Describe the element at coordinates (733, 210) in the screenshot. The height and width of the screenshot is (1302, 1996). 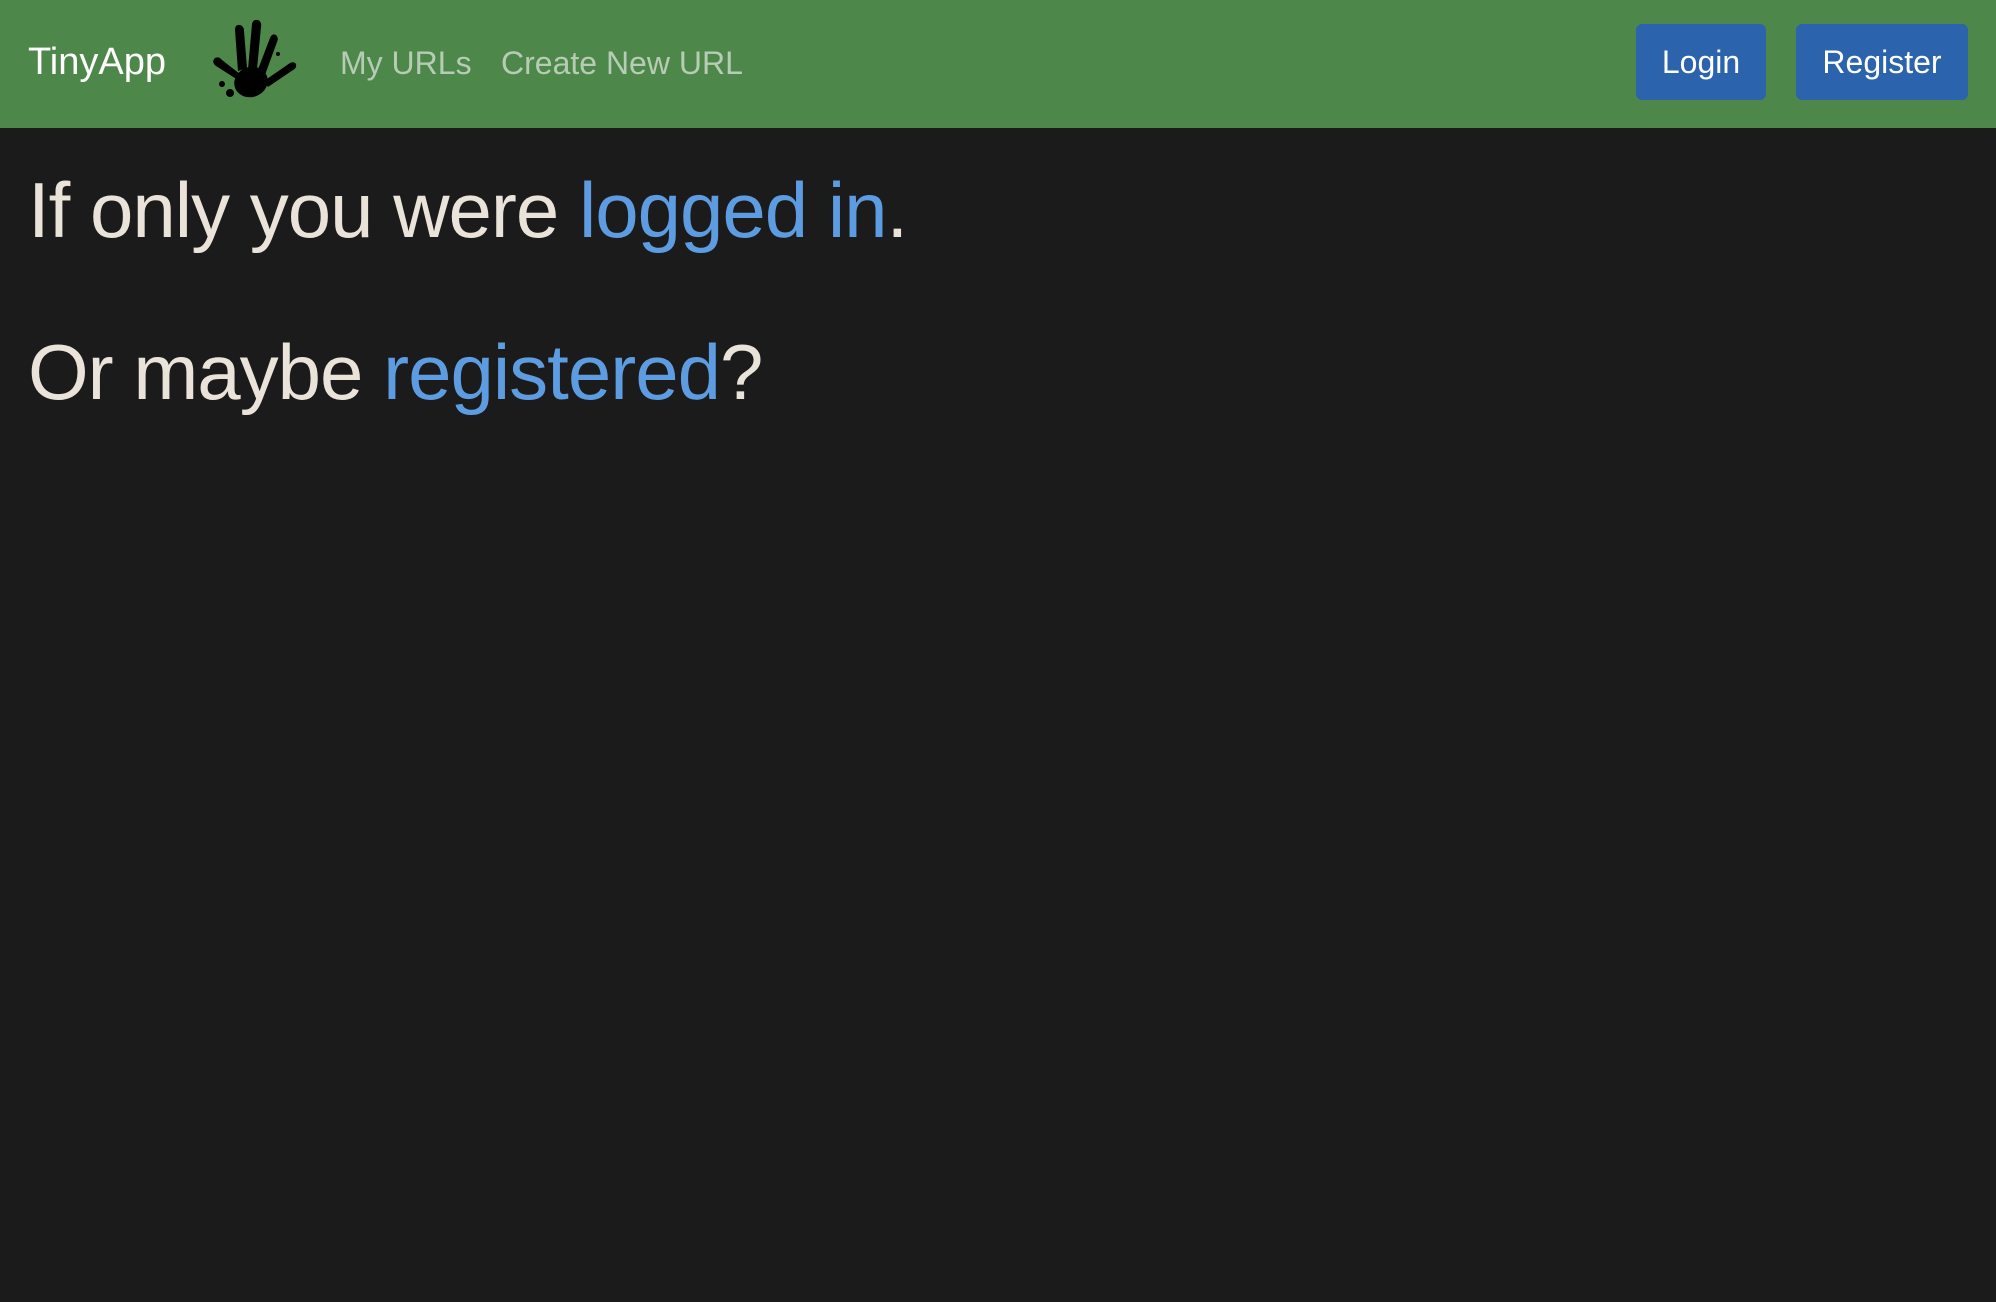
I see `logged-in-link: logged in` at that location.